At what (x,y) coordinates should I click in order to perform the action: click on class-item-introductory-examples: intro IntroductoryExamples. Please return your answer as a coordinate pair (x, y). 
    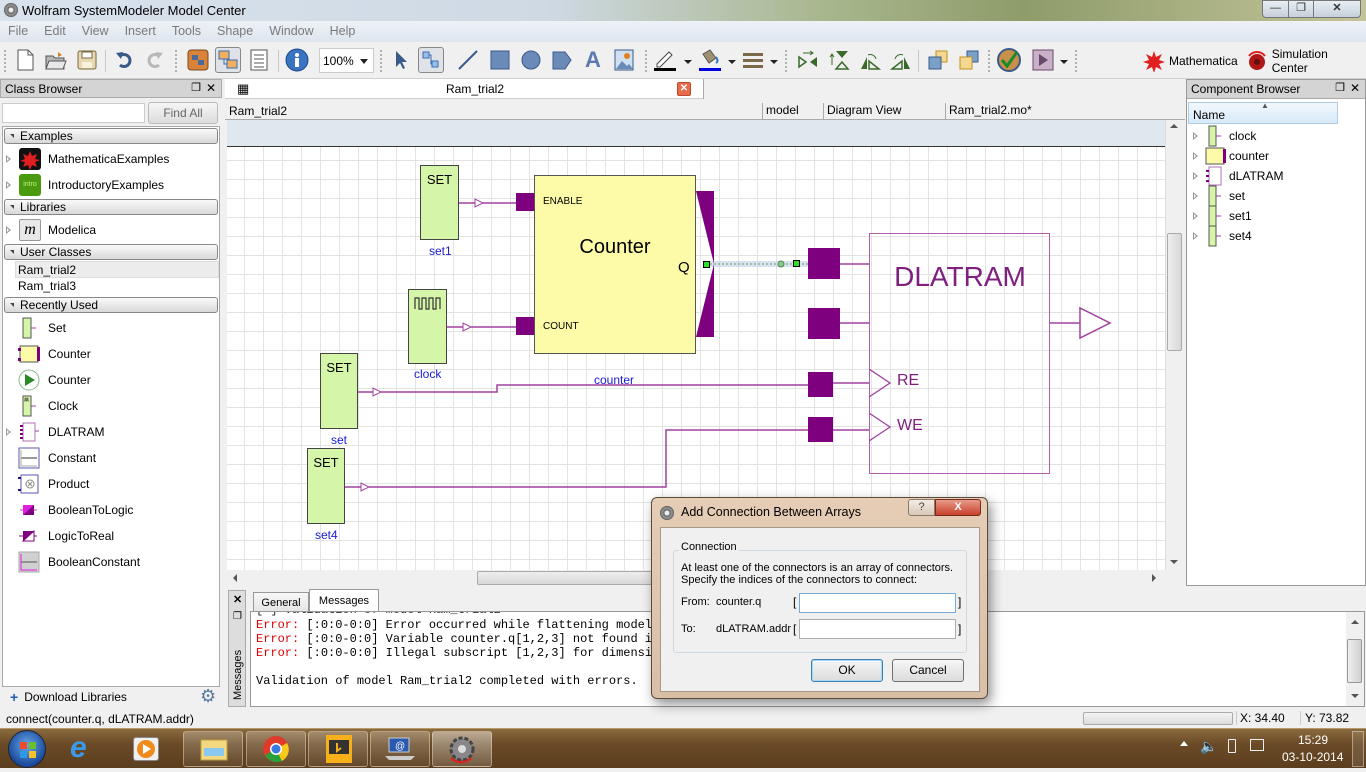
    Looking at the image, I should click on (110, 185).